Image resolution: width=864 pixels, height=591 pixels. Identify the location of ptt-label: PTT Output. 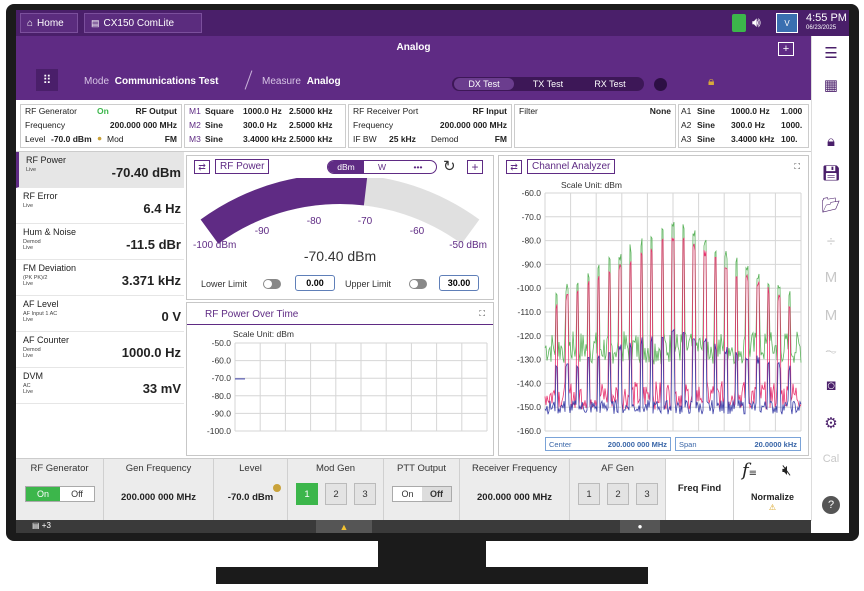
(421, 468).